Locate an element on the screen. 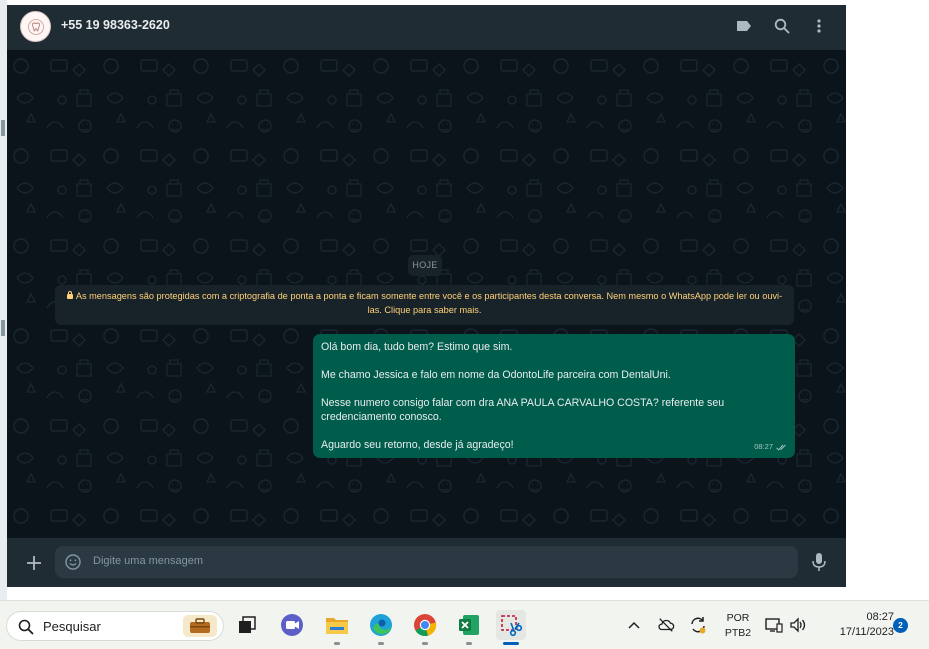 This screenshot has height=649, width=929. language-code: POR is located at coordinates (738, 618).